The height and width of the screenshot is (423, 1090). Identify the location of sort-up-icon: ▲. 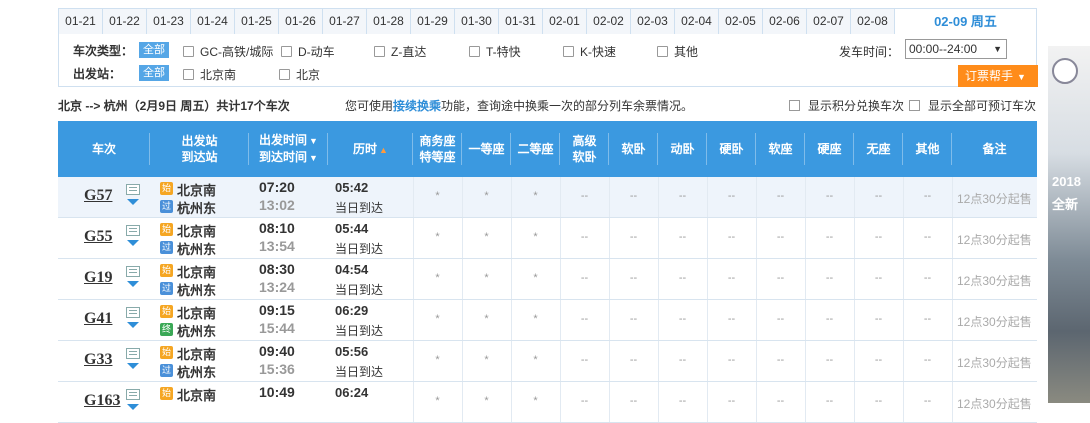
(383, 150).